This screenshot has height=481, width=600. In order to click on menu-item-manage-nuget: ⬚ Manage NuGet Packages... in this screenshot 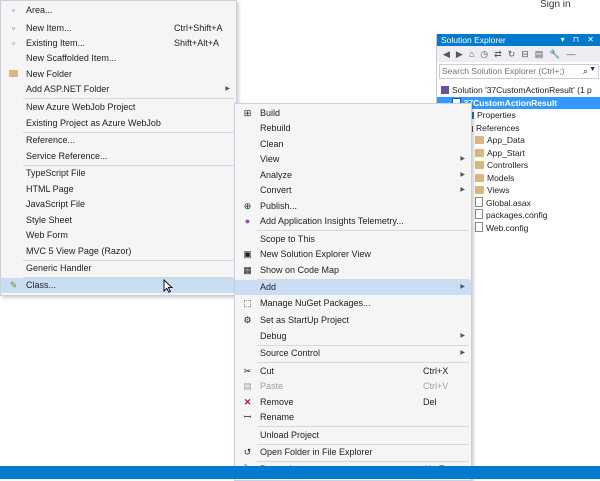, I will do `click(353, 303)`.